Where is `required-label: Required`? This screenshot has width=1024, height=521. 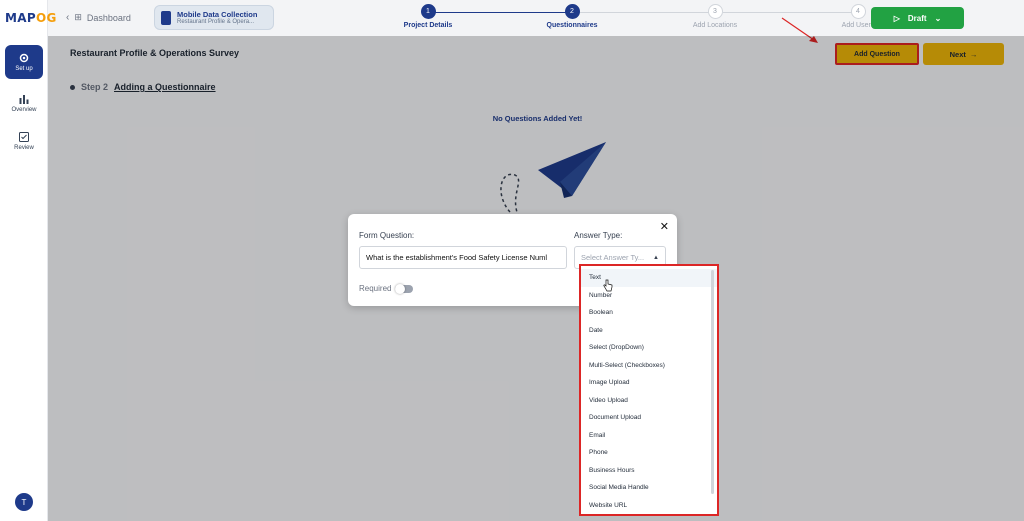
required-label: Required is located at coordinates (375, 288).